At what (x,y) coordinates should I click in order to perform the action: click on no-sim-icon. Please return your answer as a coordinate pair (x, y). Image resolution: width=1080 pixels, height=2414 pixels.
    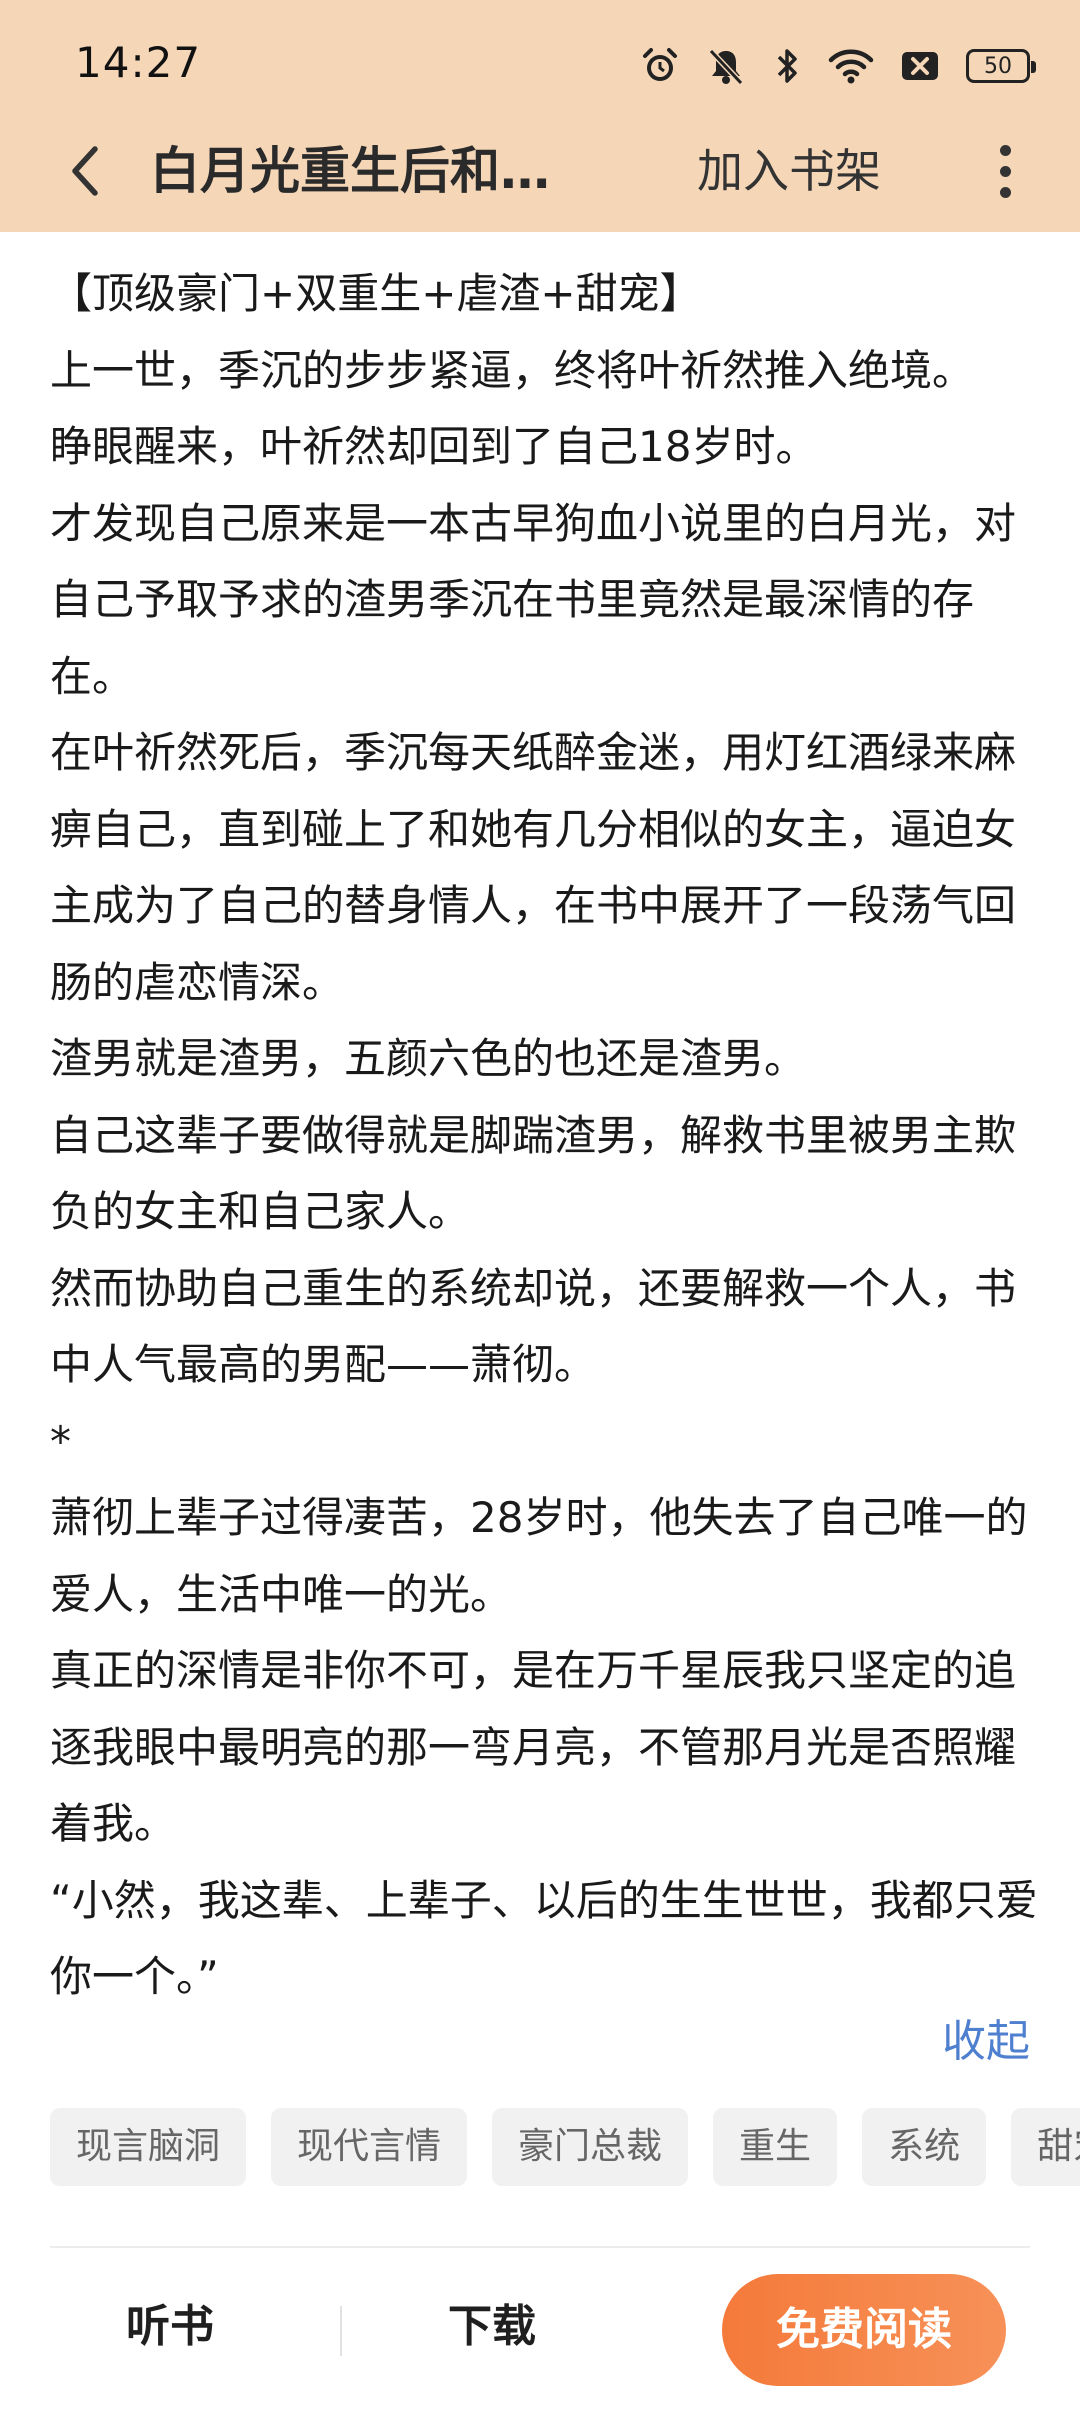
    Looking at the image, I should click on (920, 66).